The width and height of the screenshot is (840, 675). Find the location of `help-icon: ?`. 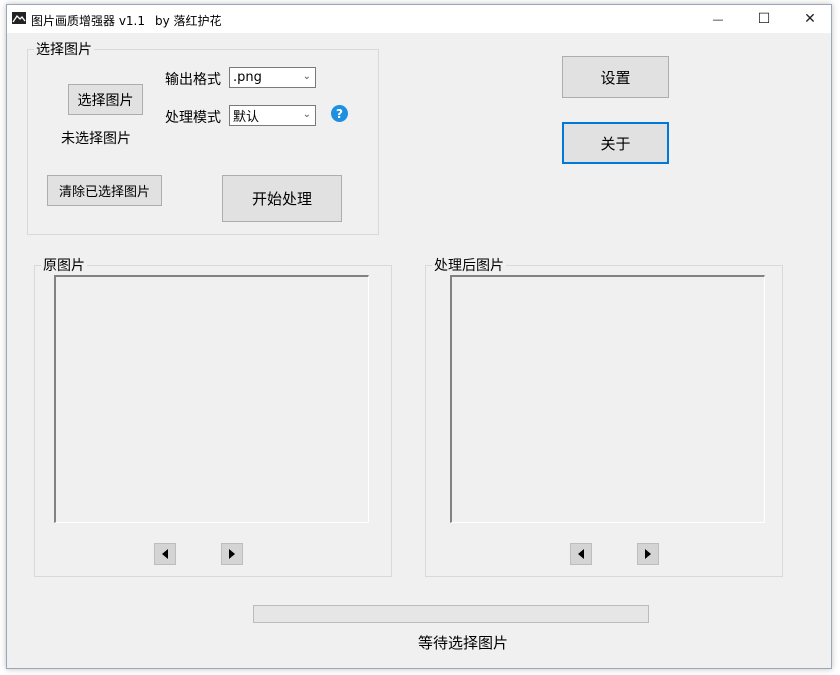

help-icon: ? is located at coordinates (339, 113).